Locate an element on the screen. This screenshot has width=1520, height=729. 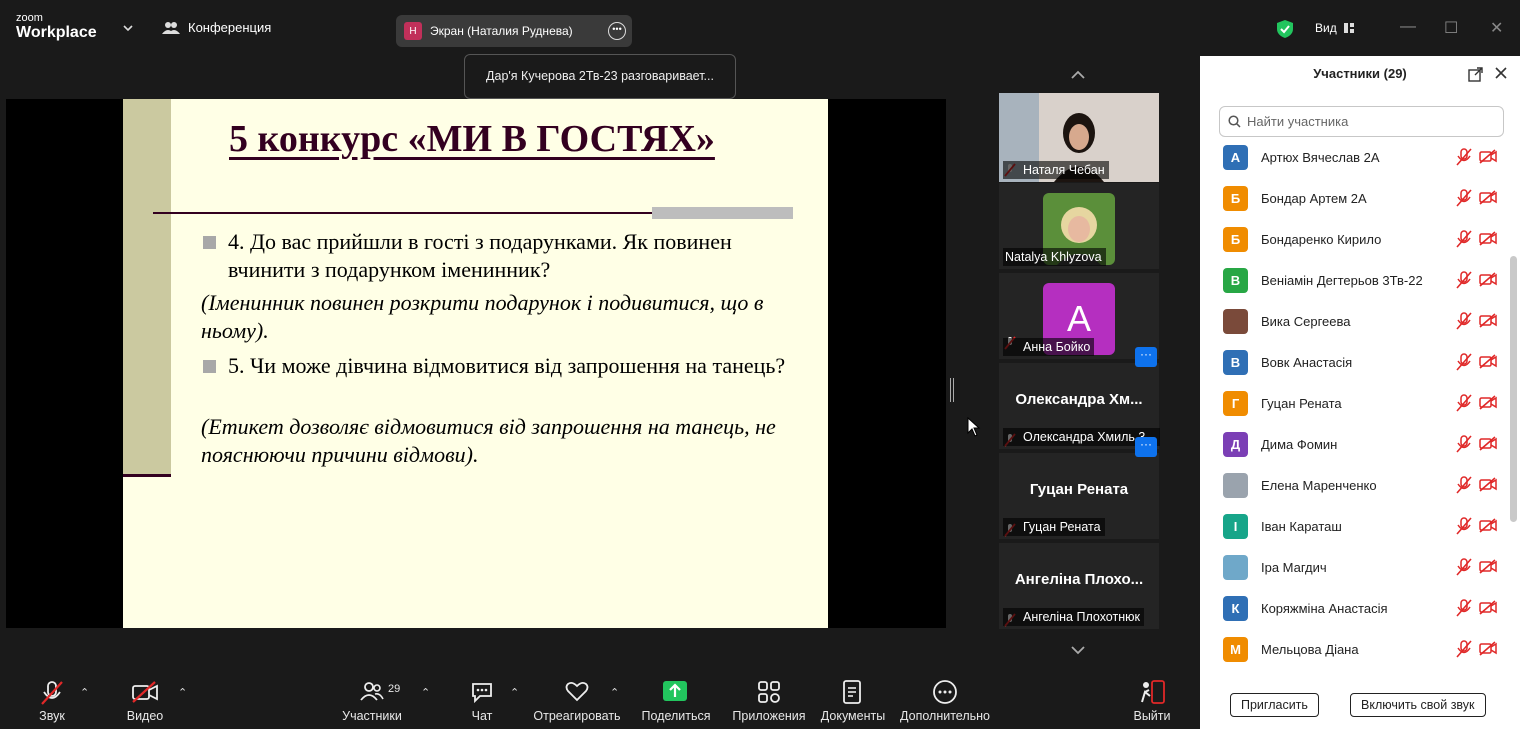
participant-row: К Коряжміна Анастасія is located at coordinates (1354, 611).